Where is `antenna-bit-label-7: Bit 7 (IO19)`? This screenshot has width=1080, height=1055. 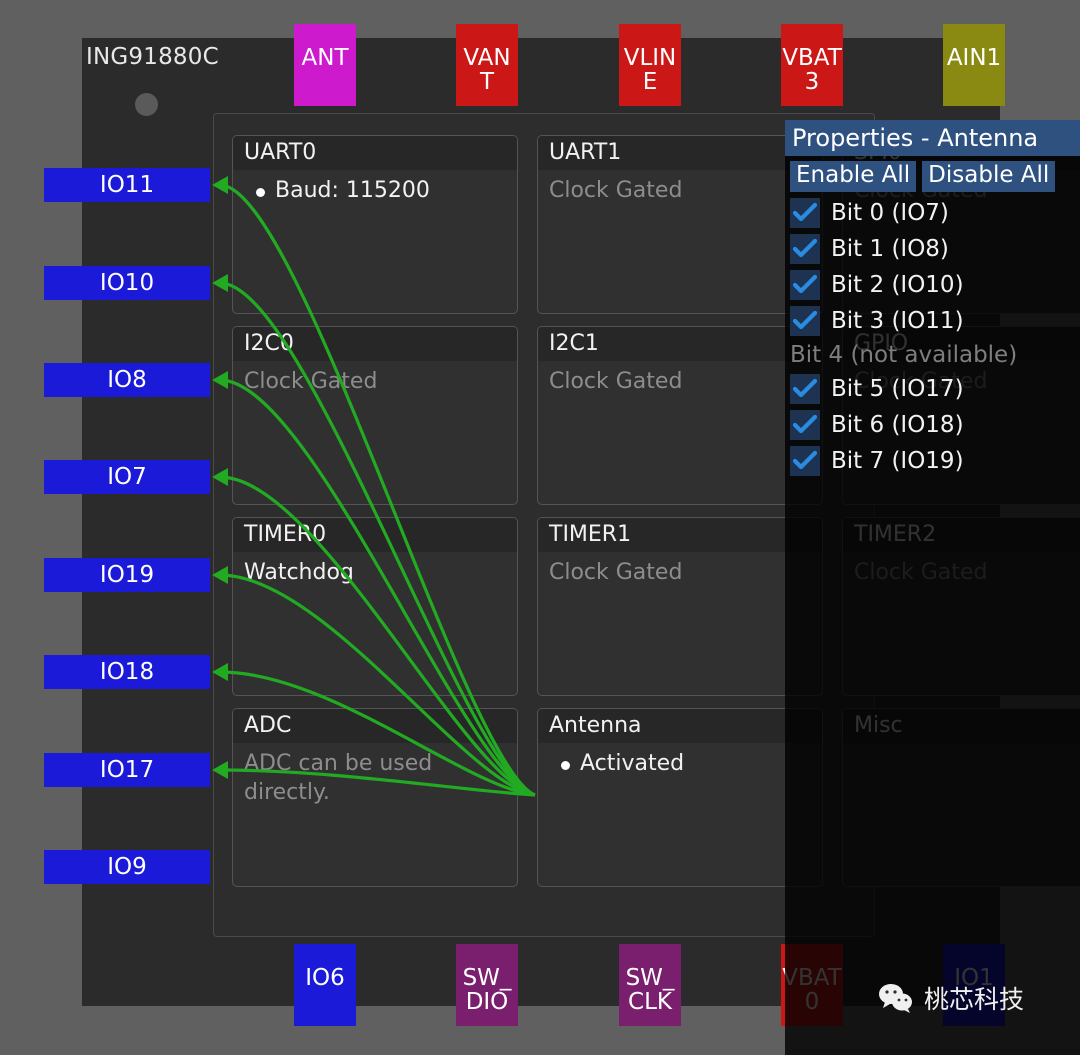
antenna-bit-label-7: Bit 7 (IO19) is located at coordinates (897, 460).